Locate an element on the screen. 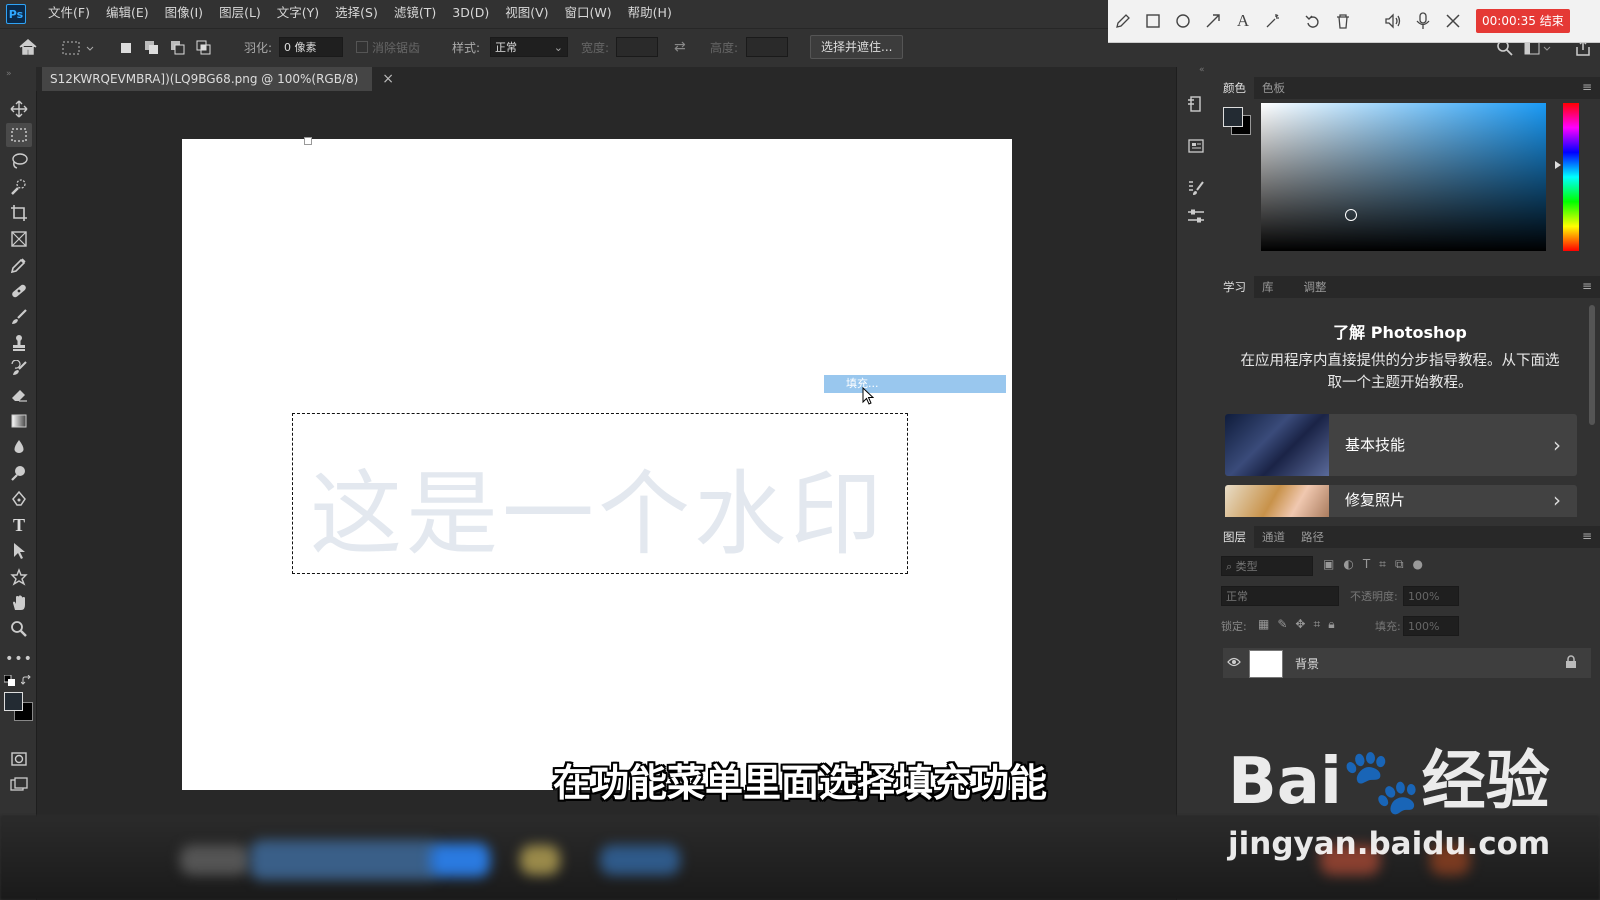  shape-filter-icon: ⌗ is located at coordinates (1382, 564).